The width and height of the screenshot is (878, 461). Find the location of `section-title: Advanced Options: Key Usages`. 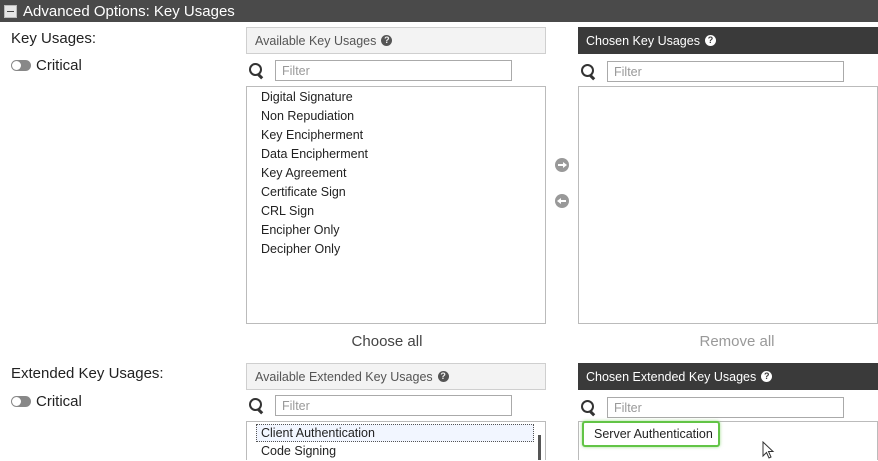

section-title: Advanced Options: Key Usages is located at coordinates (129, 11).